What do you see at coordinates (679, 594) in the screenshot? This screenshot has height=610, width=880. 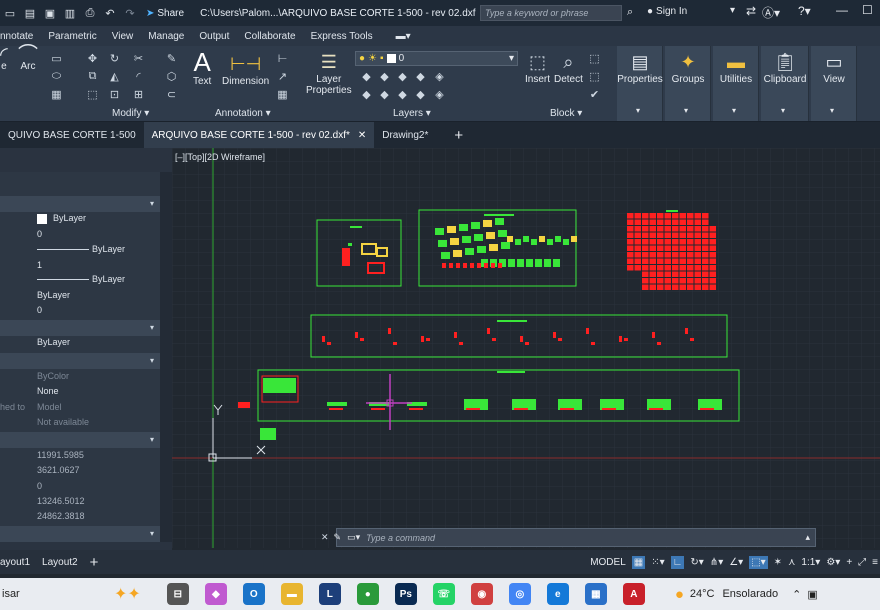 I see `weather-icon: ●` at bounding box center [679, 594].